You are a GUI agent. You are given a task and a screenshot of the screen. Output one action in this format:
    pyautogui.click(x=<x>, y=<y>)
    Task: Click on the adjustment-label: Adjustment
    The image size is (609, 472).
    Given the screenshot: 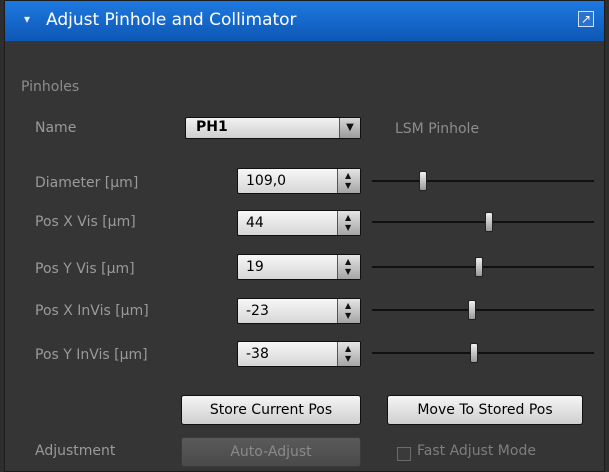 What is the action you would take?
    pyautogui.click(x=75, y=451)
    